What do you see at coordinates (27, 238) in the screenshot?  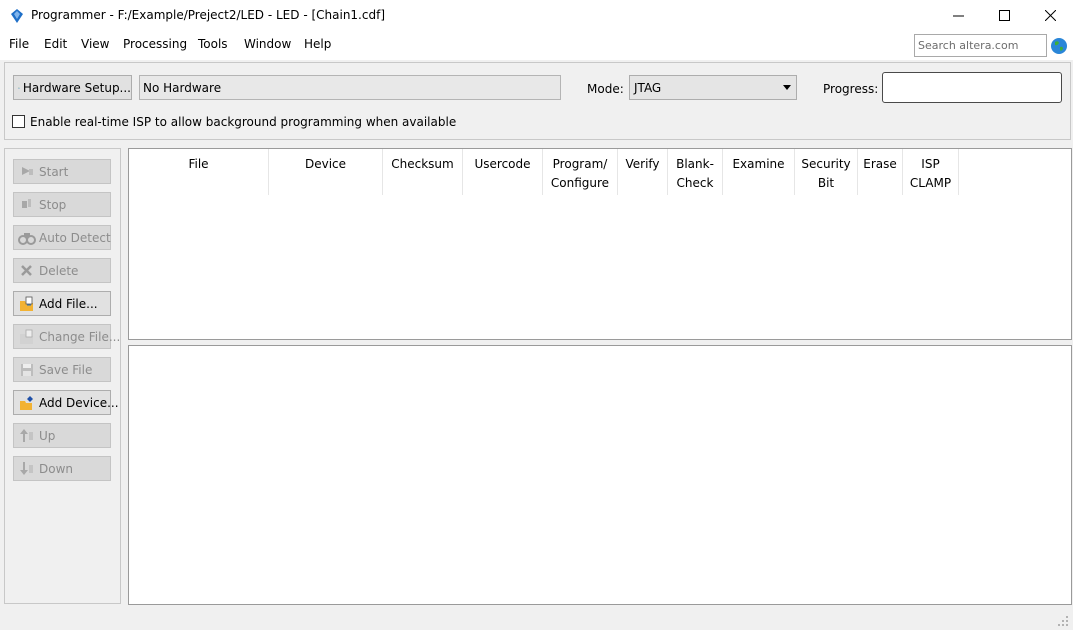 I see `auto-detect-icon` at bounding box center [27, 238].